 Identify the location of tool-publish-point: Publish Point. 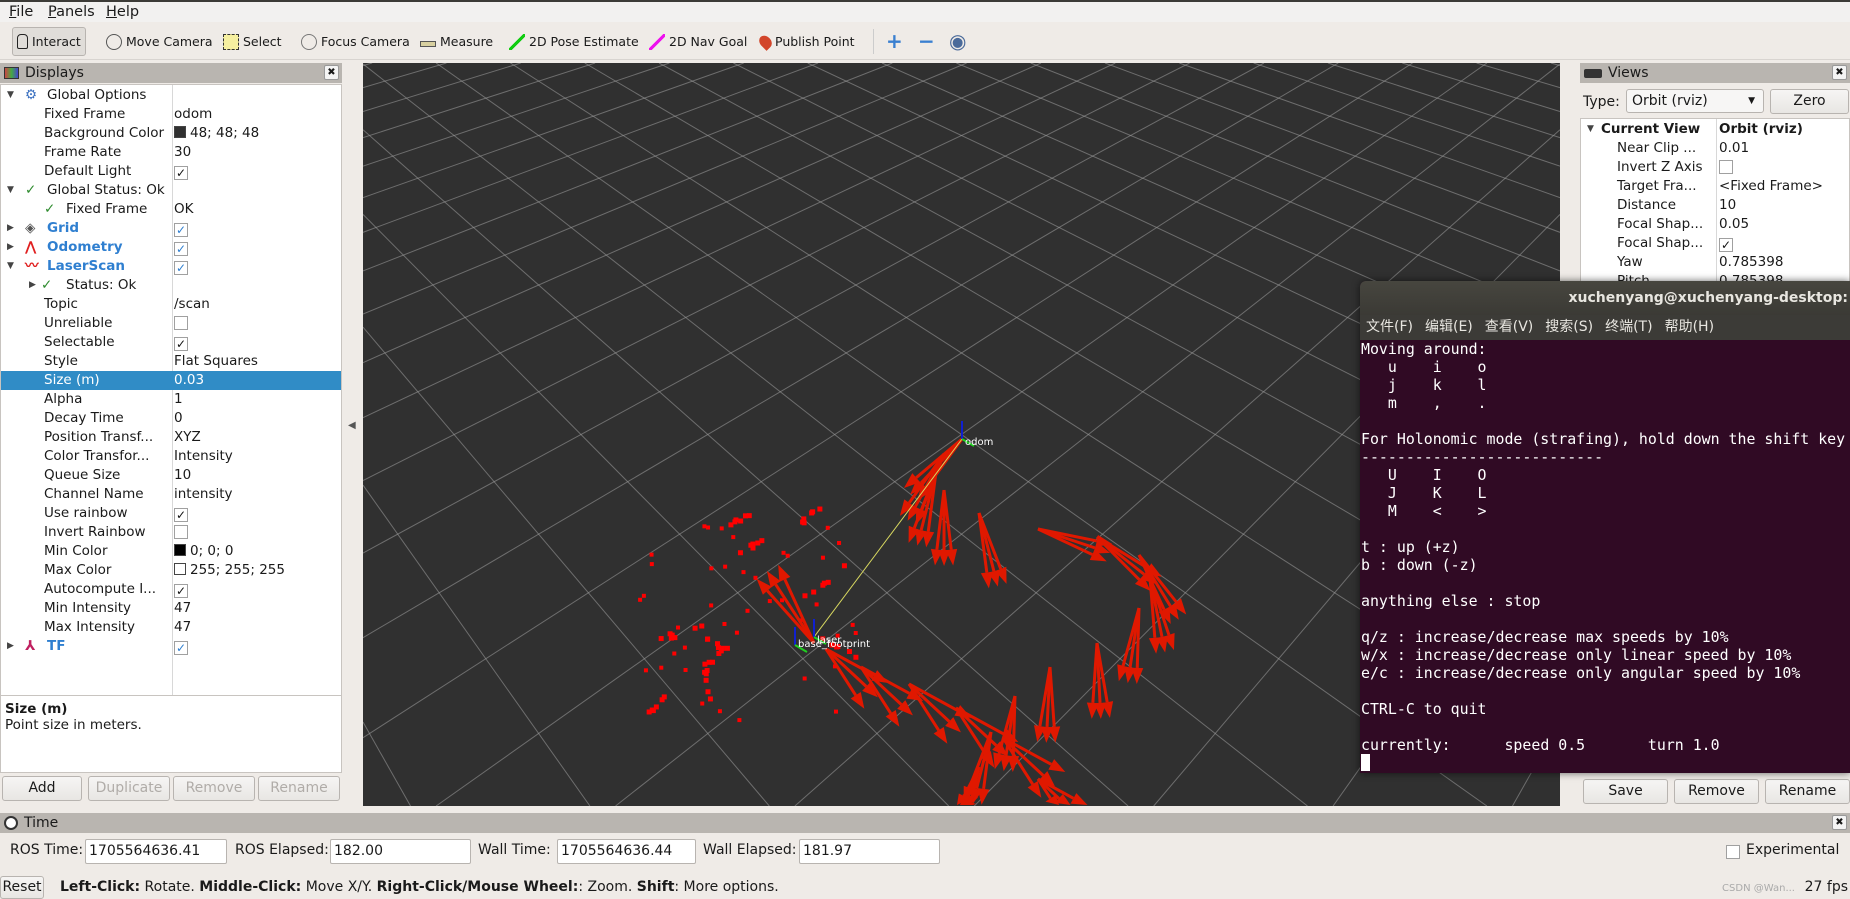
(807, 41).